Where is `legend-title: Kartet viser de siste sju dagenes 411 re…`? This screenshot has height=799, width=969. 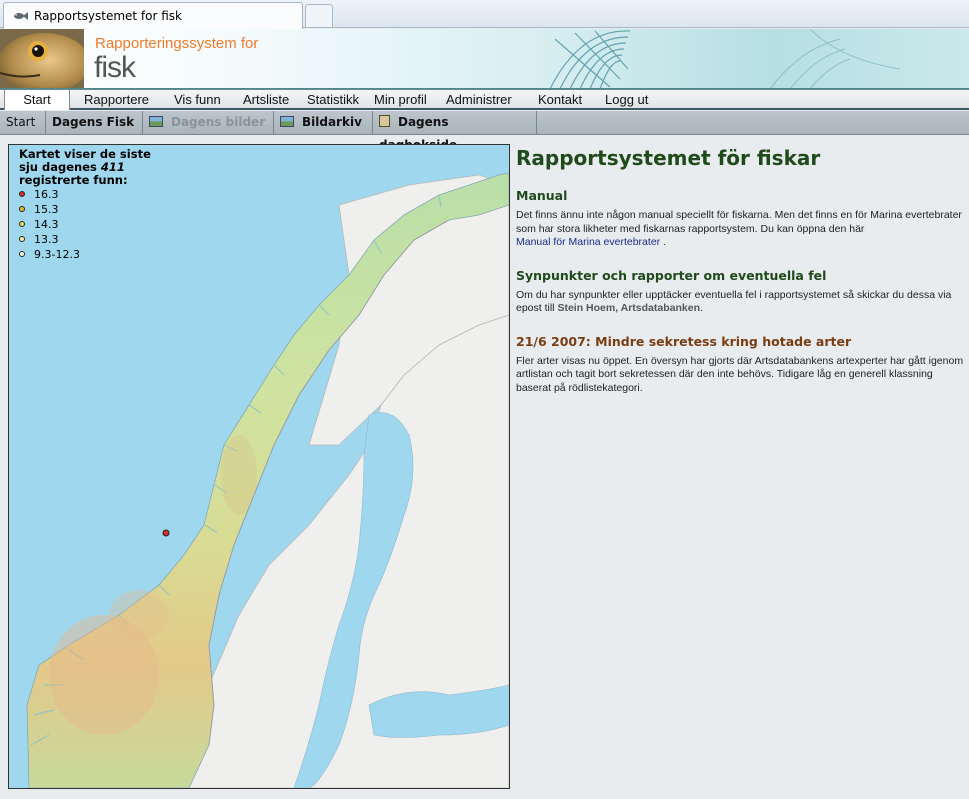 legend-title: Kartet viser de siste sju dagenes 411 re… is located at coordinates (94, 167).